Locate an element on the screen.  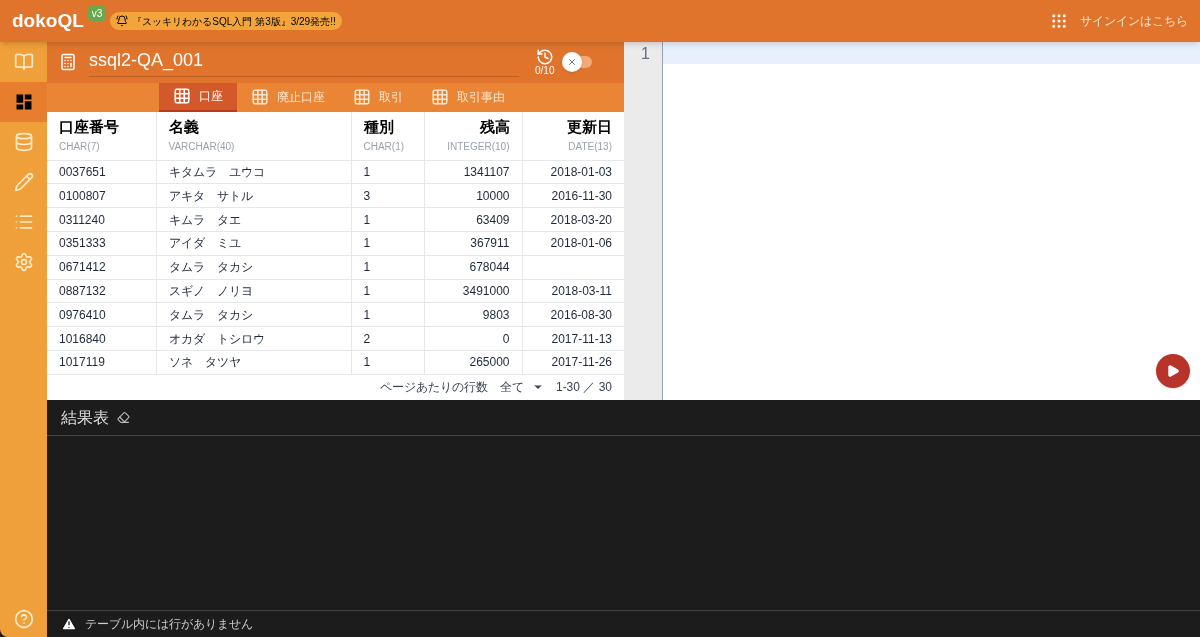
table-cell: 1017119 is located at coordinates (101, 362).